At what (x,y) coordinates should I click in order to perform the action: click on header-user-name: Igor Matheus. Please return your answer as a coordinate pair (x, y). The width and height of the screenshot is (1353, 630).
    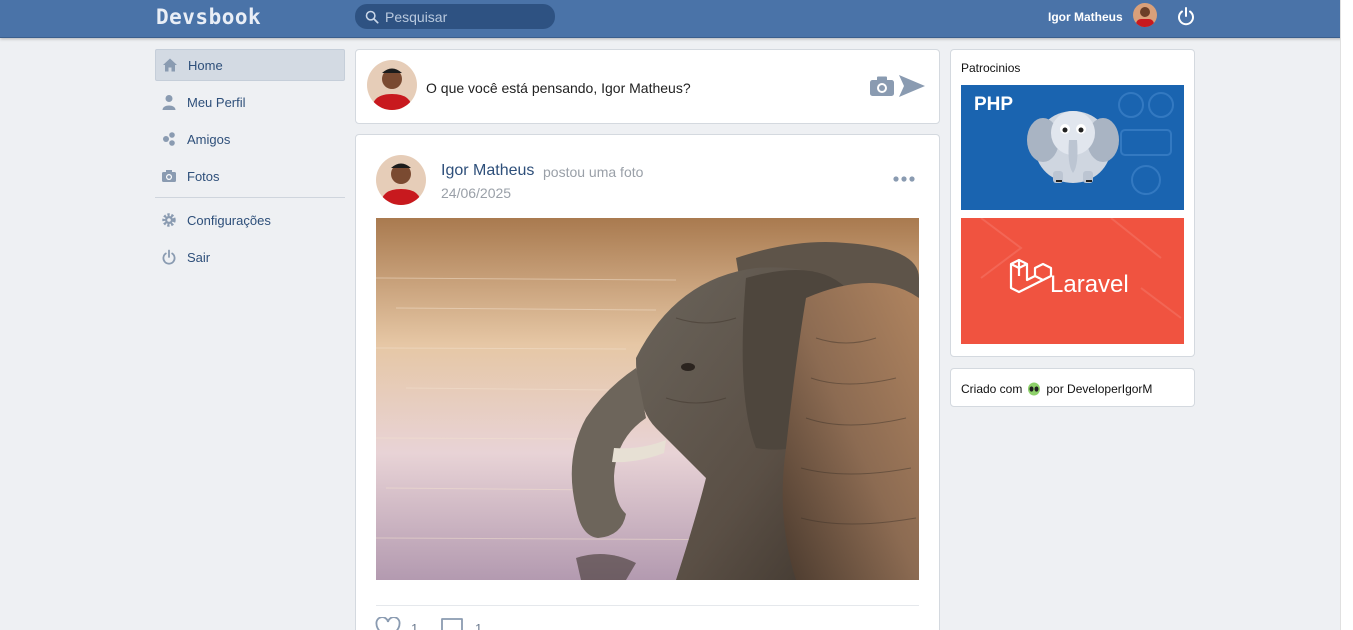
    Looking at the image, I should click on (1085, 17).